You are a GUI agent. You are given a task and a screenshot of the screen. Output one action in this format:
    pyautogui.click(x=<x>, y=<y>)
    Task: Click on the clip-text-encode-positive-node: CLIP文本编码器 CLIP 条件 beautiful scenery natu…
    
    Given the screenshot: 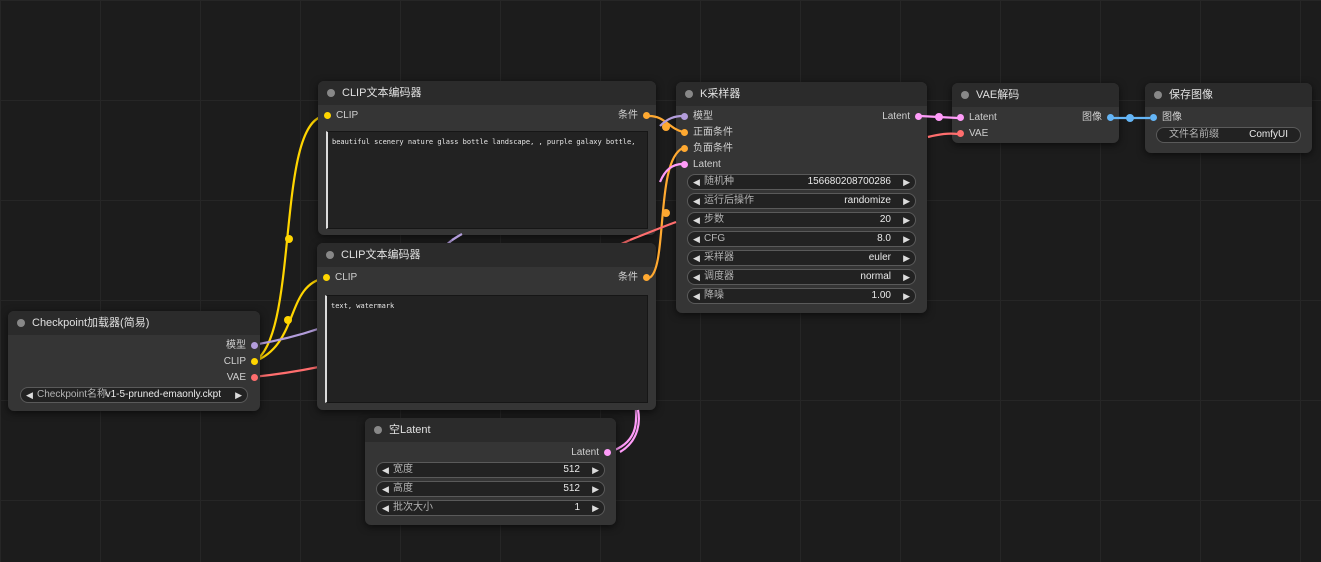 What is the action you would take?
    pyautogui.click(x=487, y=158)
    